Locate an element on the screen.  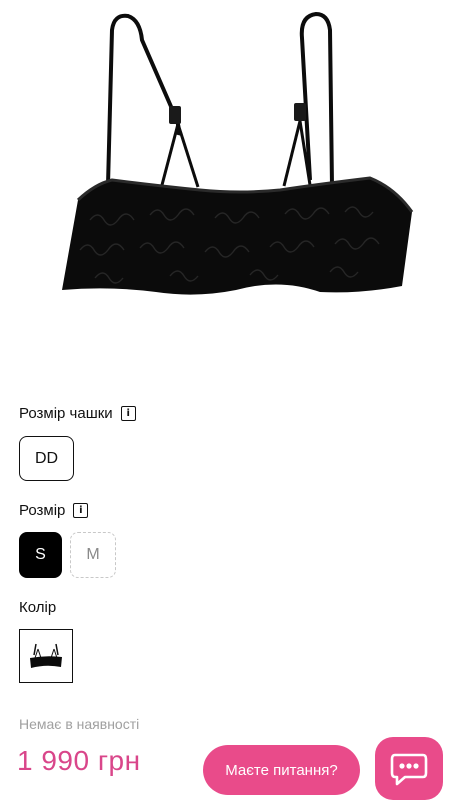
availability-status: Немає в наявності is located at coordinates (79, 724).